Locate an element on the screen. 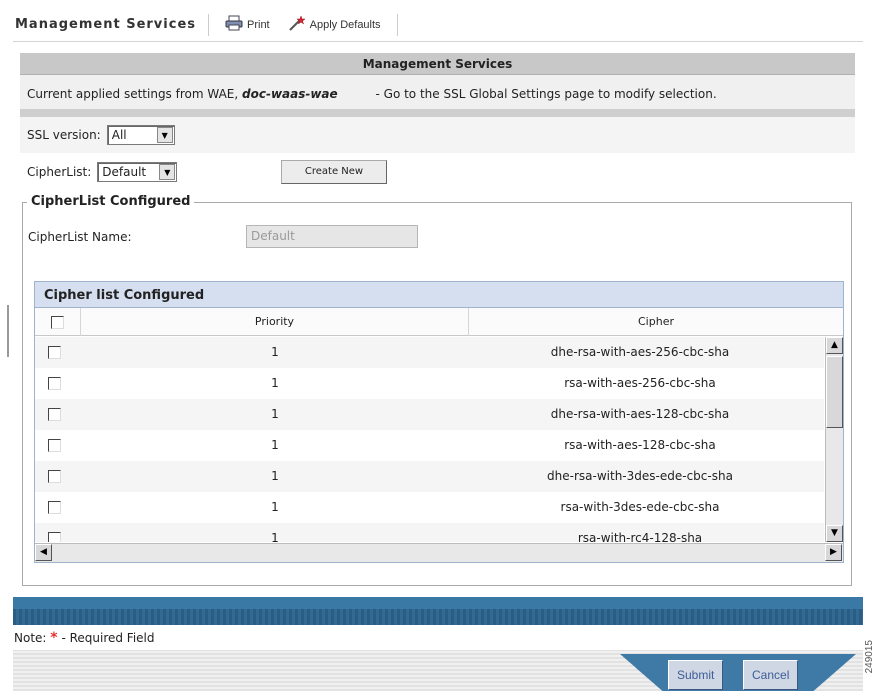 The width and height of the screenshot is (877, 691). required-note: Note: * - Required Field is located at coordinates (84, 638).